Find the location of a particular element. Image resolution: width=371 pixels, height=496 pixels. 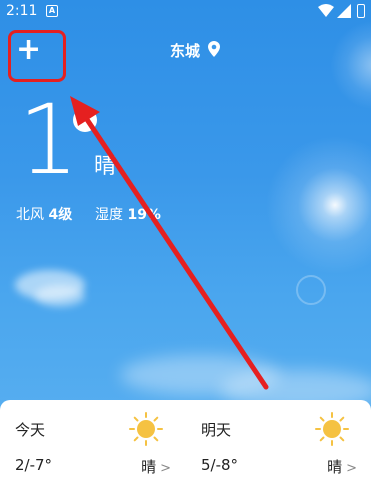

forecast-temp-range: 5/-8° is located at coordinates (220, 465).